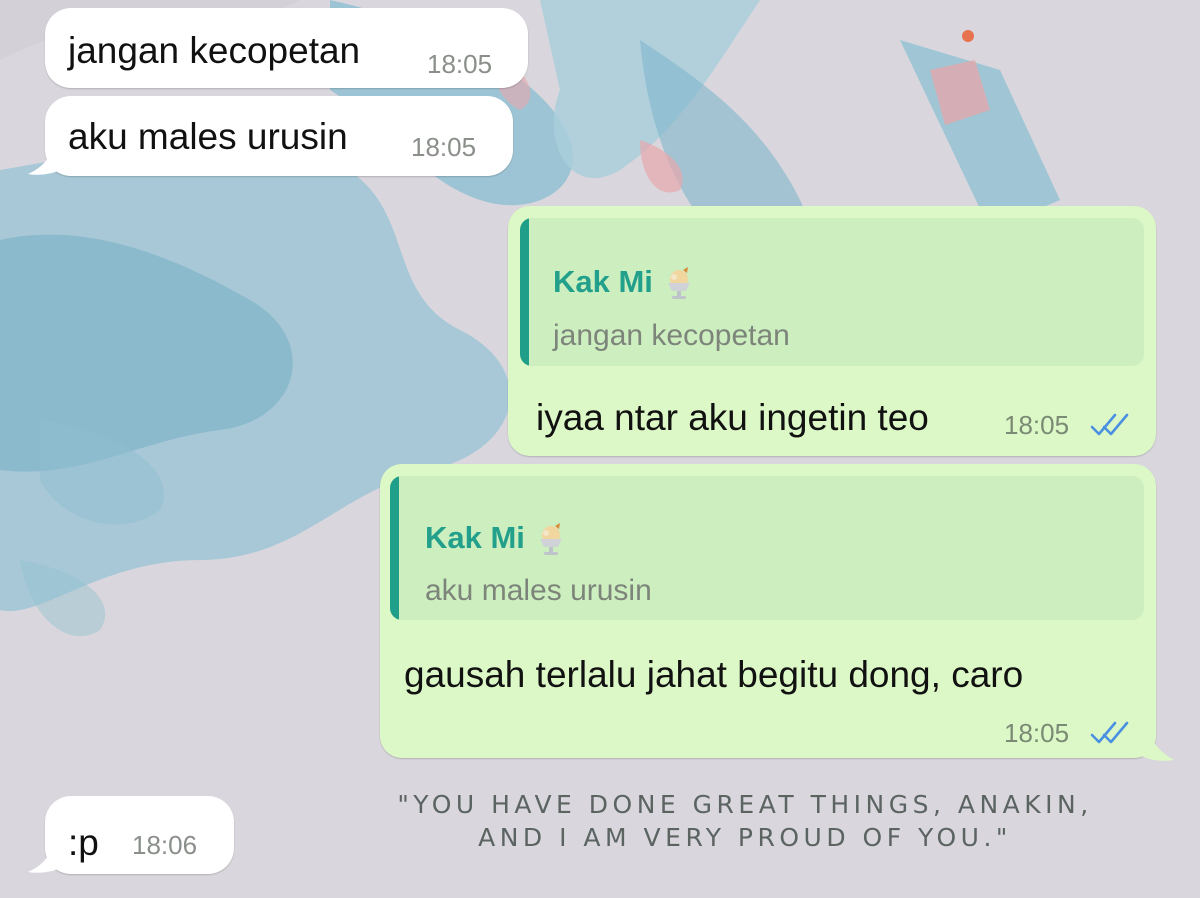  I want to click on message-text: :p, so click(83, 842).